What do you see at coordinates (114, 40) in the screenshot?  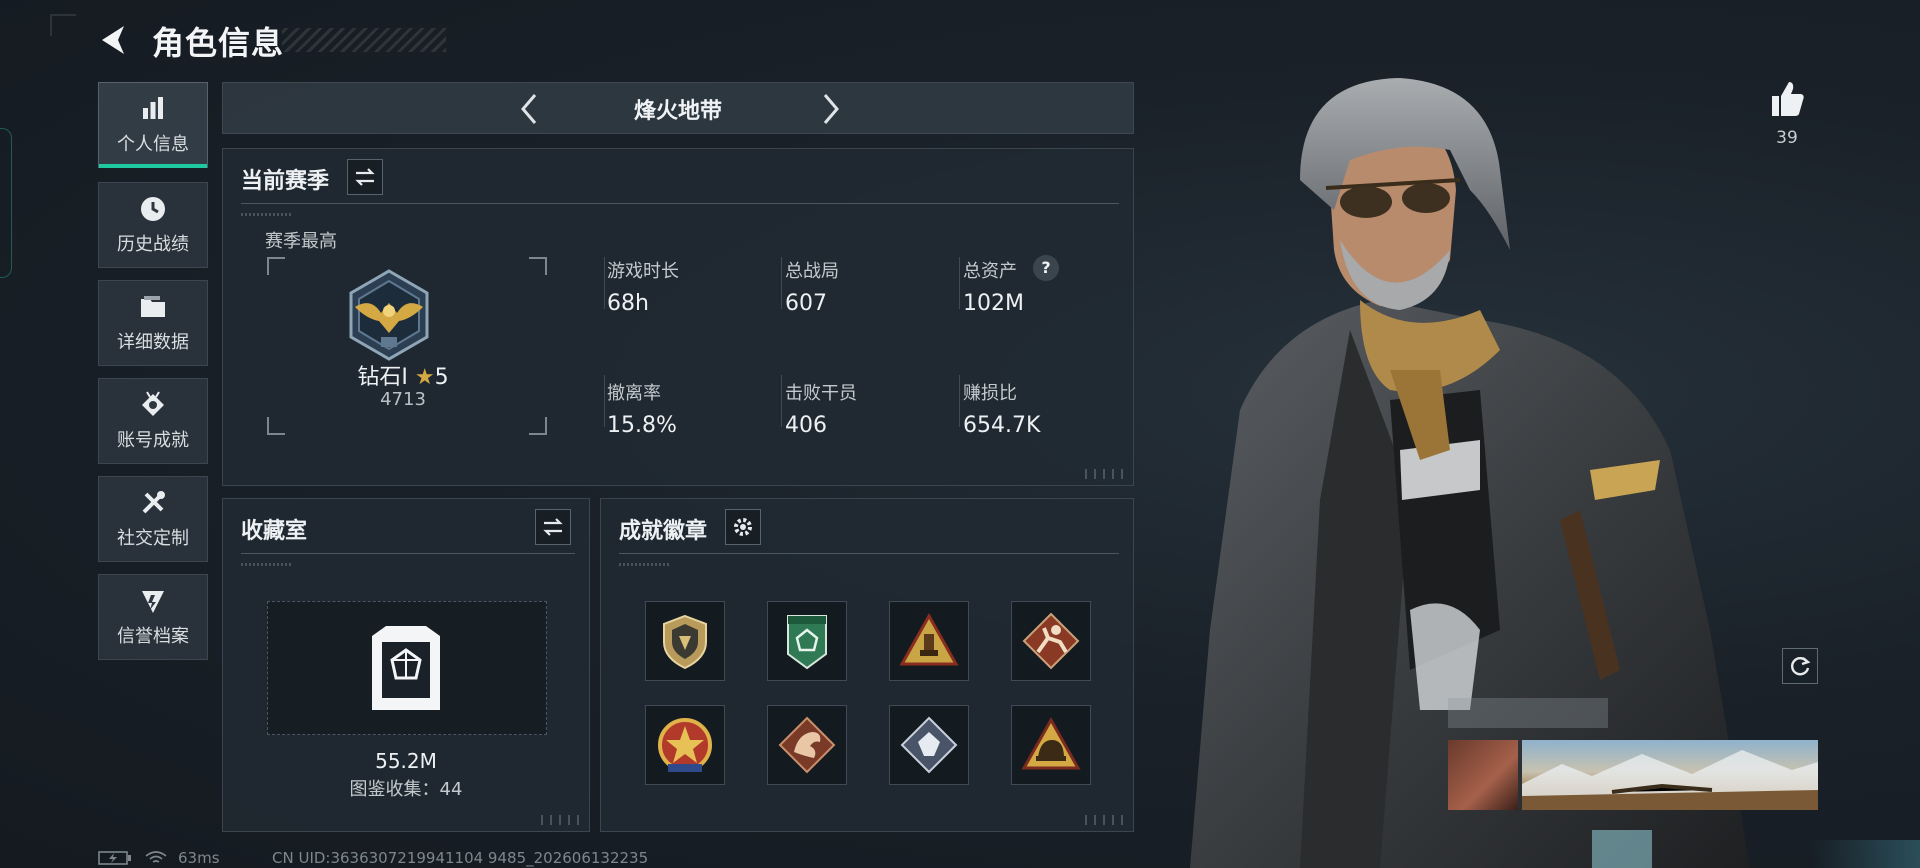 I see `back-arrow-icon` at bounding box center [114, 40].